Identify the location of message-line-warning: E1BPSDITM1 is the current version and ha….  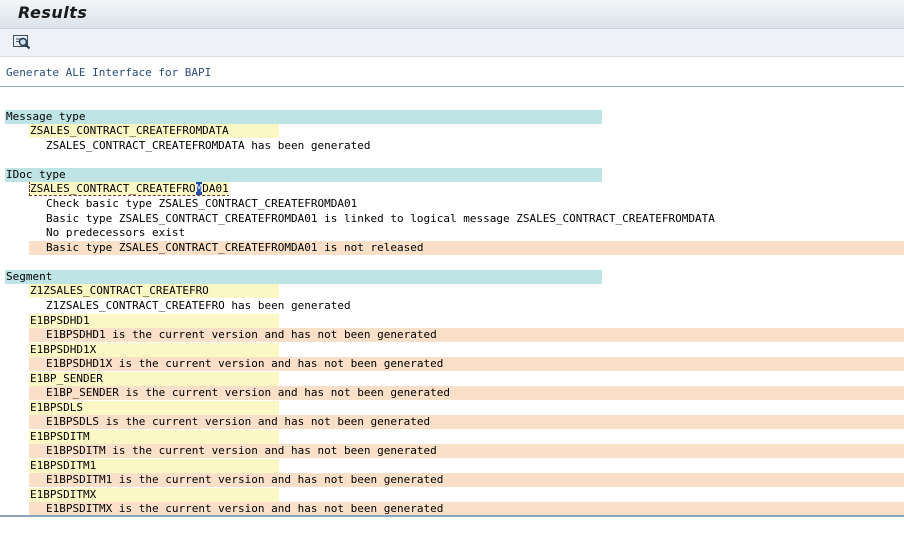
(466, 480).